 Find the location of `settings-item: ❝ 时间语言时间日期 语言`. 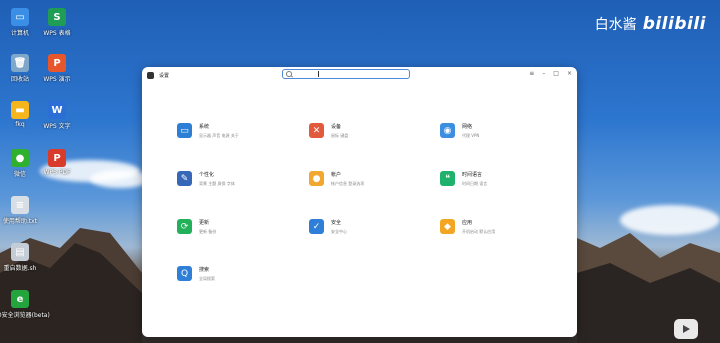

settings-item: ❝ 时间语言时间日期 语言 is located at coordinates (463, 179).